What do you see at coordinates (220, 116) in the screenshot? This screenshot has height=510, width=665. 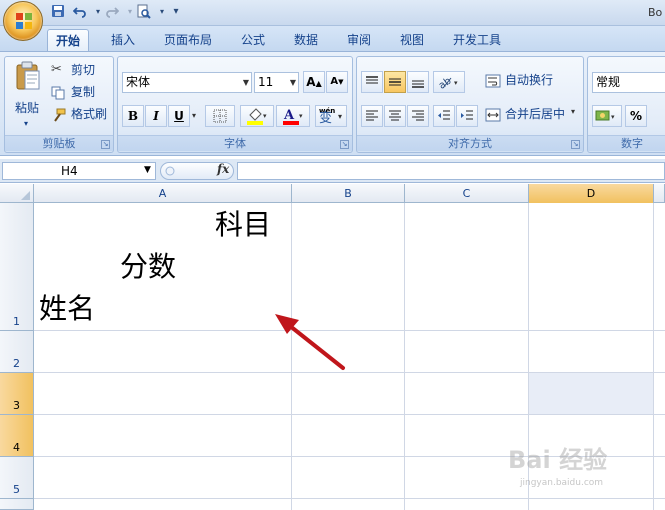 I see `borders-button` at bounding box center [220, 116].